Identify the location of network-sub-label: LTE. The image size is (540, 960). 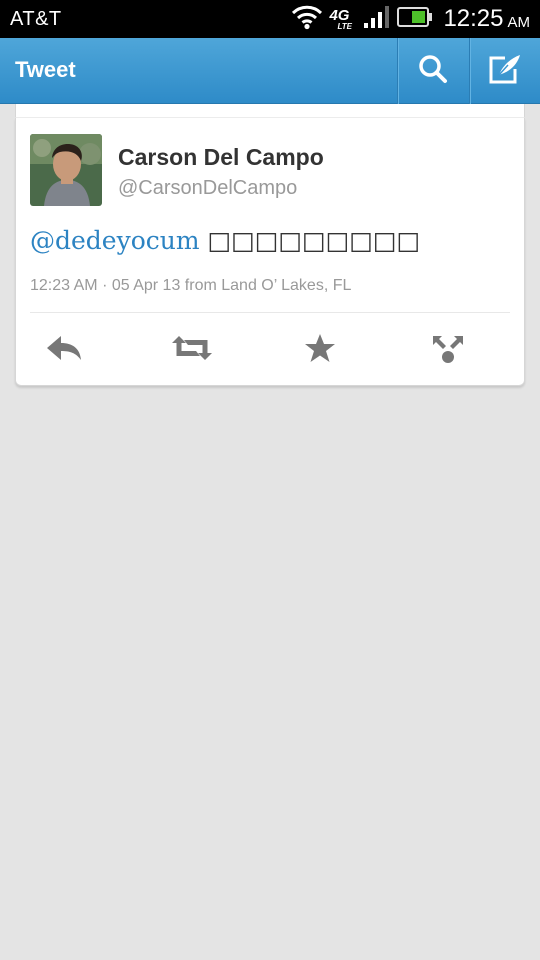
(344, 26).